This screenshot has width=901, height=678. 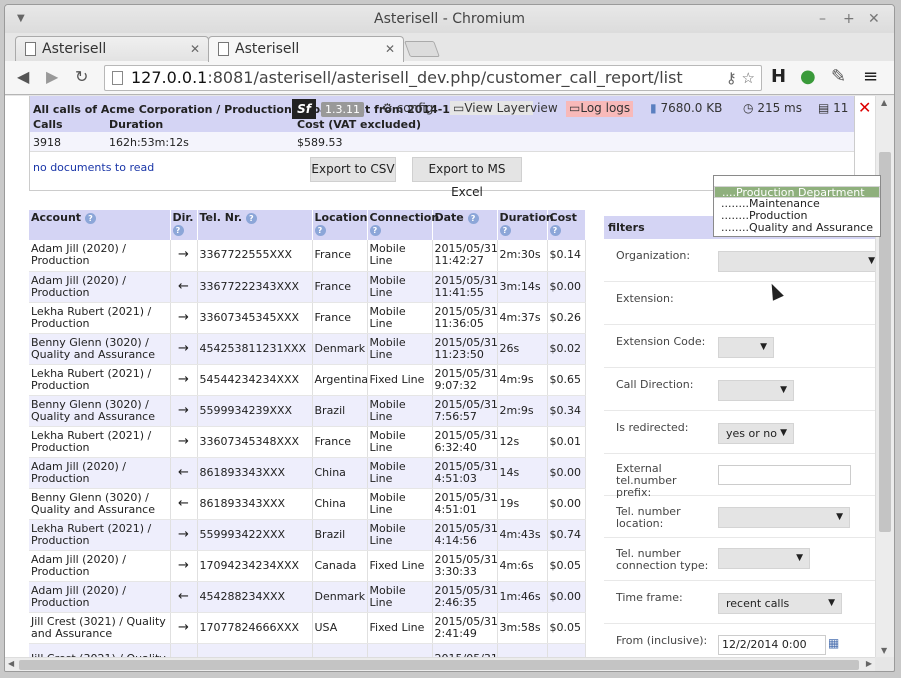 I want to click on extension-code-select: ▼, so click(x=746, y=347).